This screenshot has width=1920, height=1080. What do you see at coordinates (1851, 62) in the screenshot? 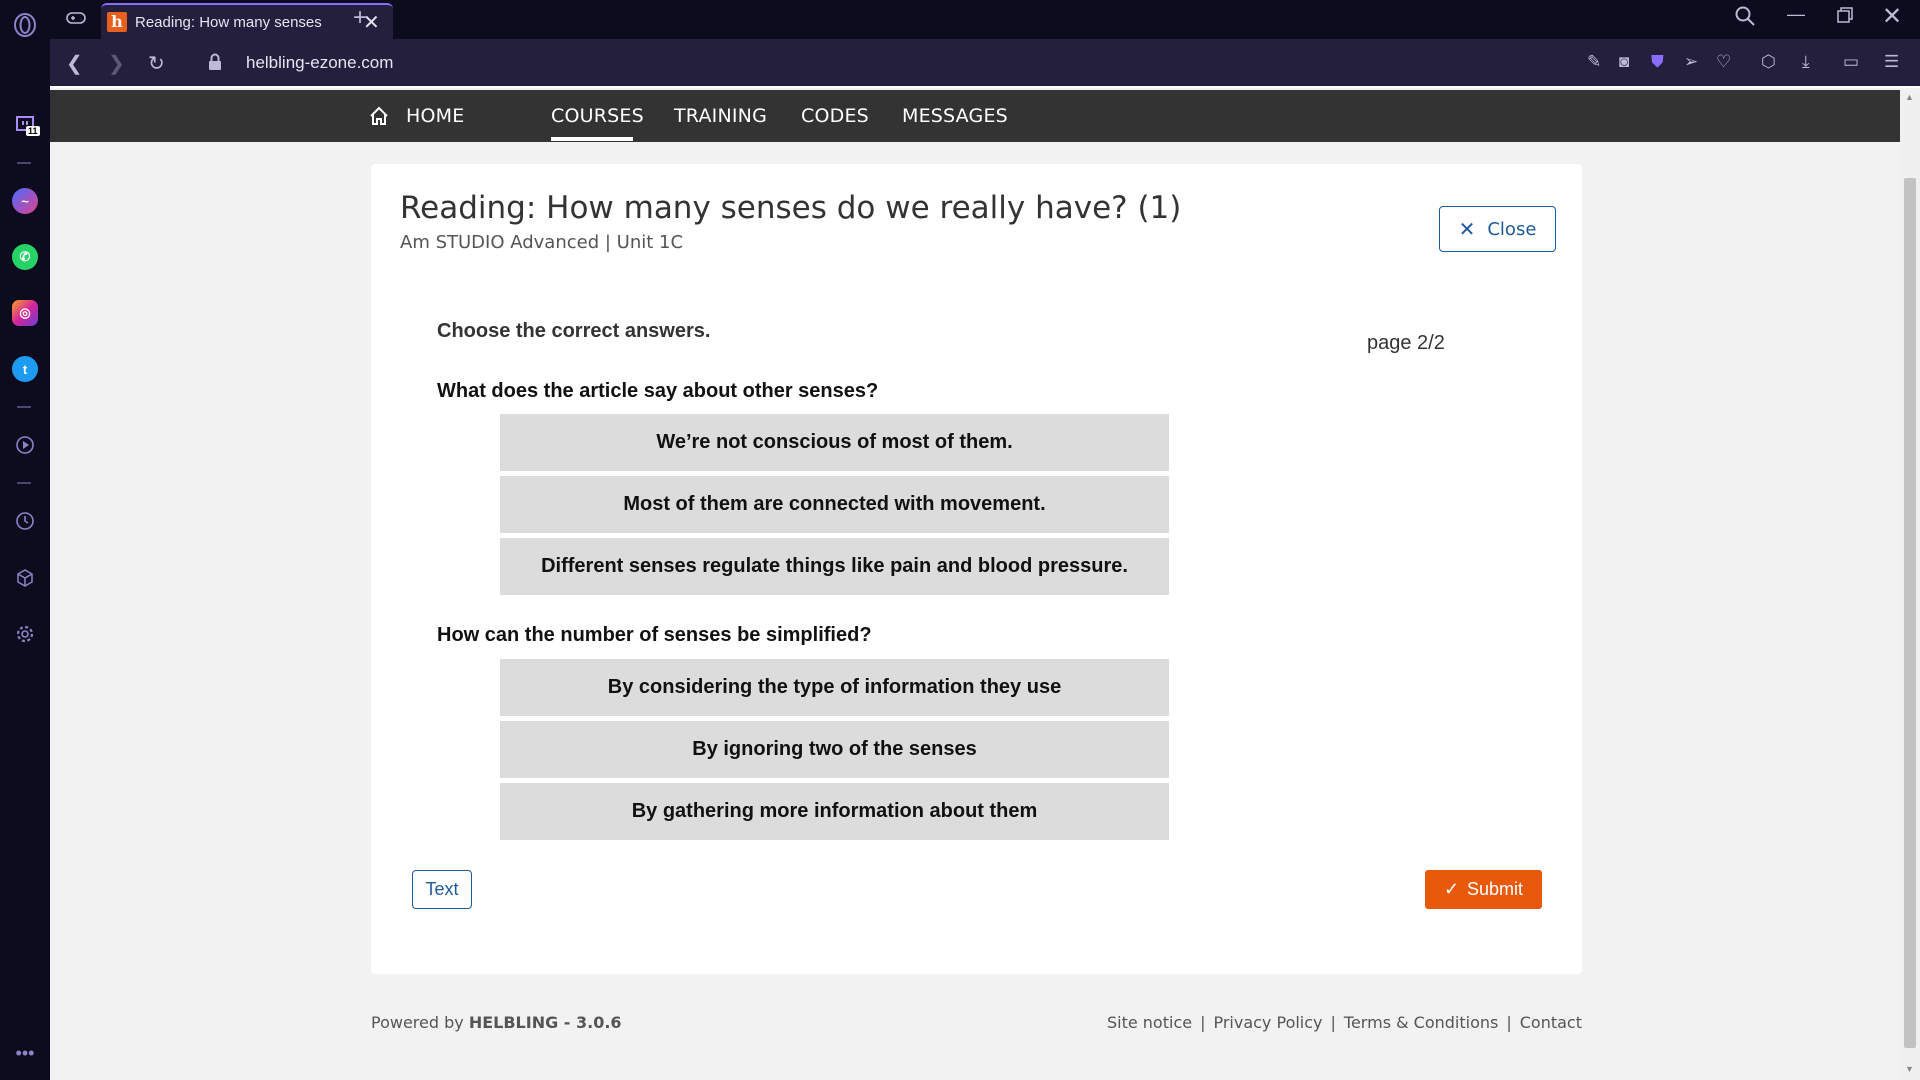
I see `battery-icon: ▭` at bounding box center [1851, 62].